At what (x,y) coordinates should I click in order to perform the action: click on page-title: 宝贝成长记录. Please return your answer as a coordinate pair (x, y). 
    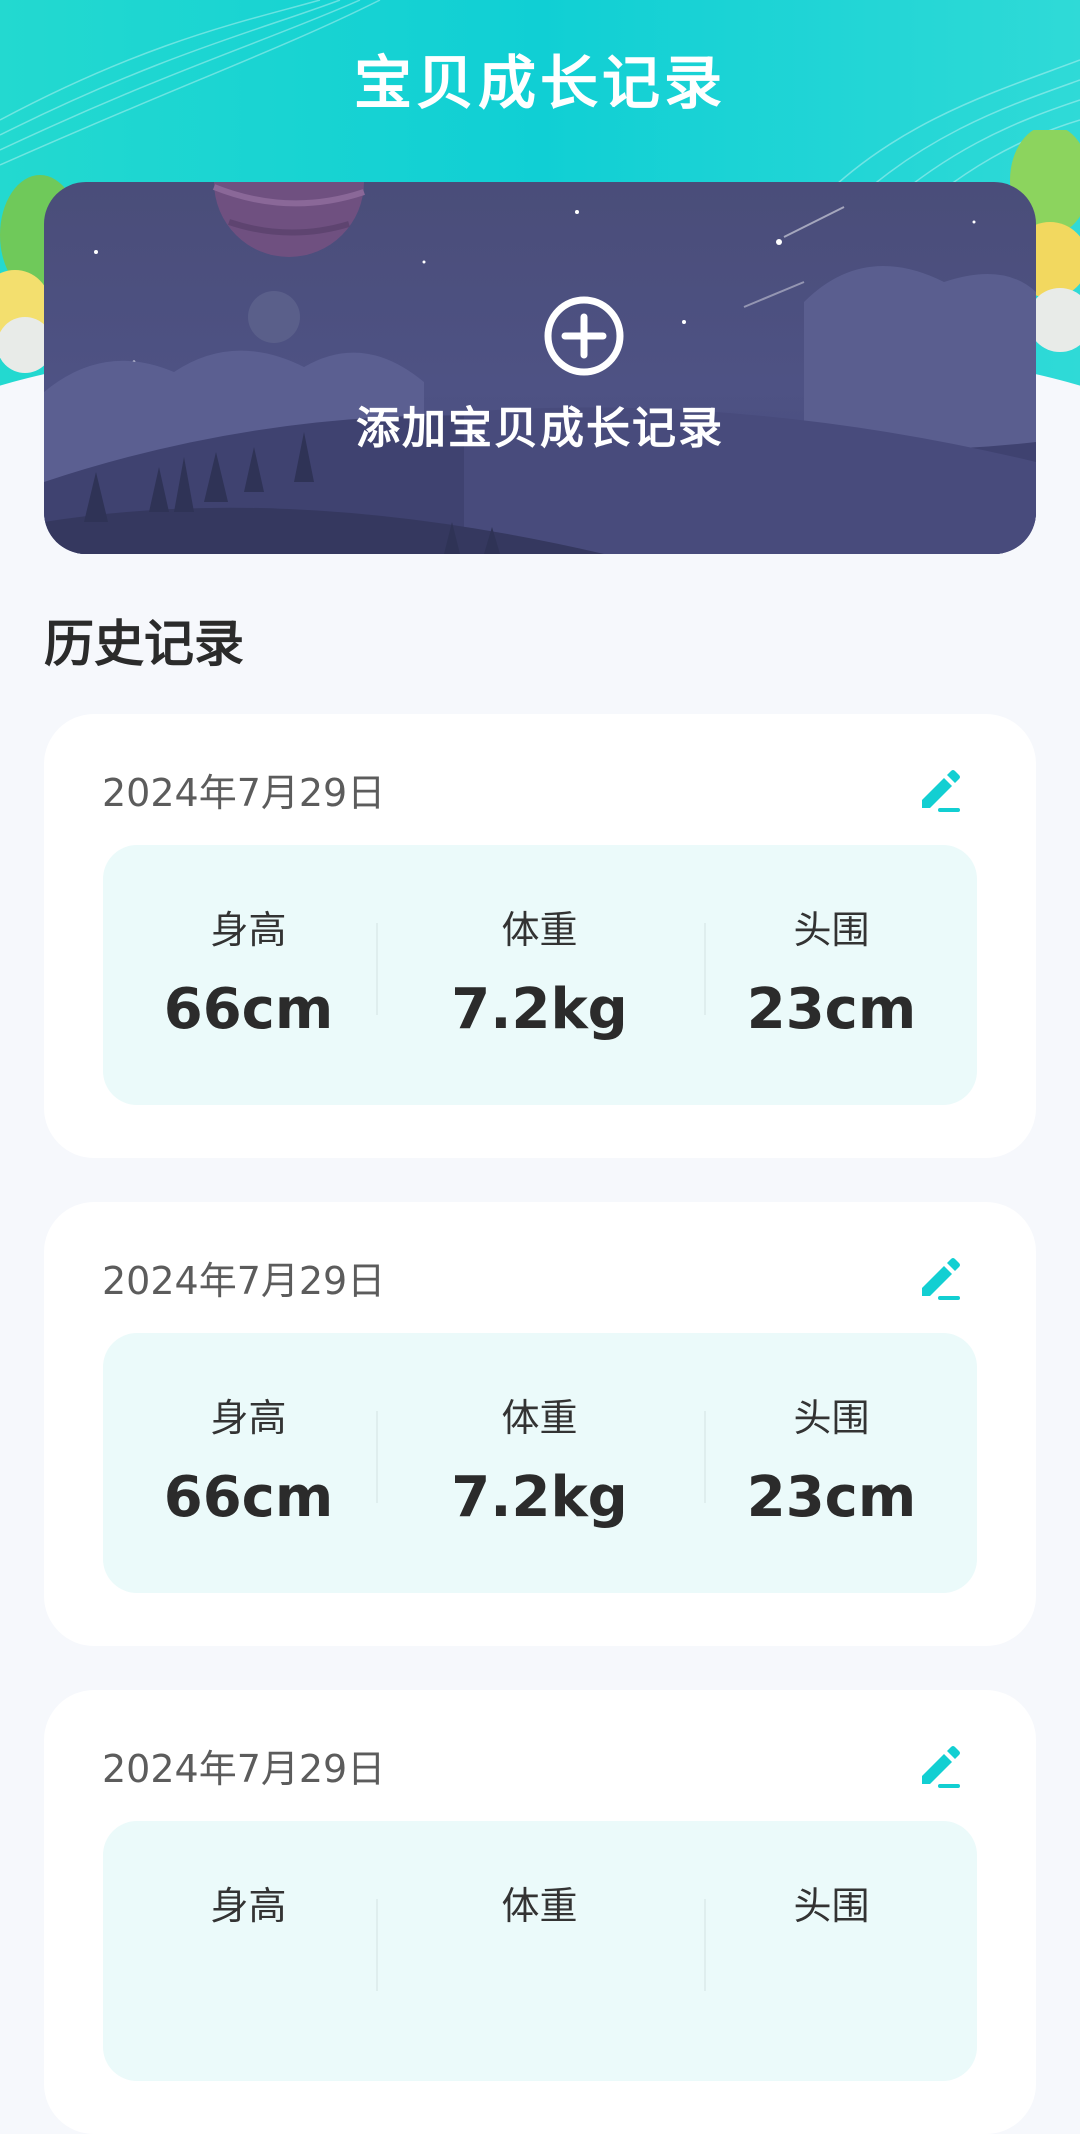
    Looking at the image, I should click on (539, 83).